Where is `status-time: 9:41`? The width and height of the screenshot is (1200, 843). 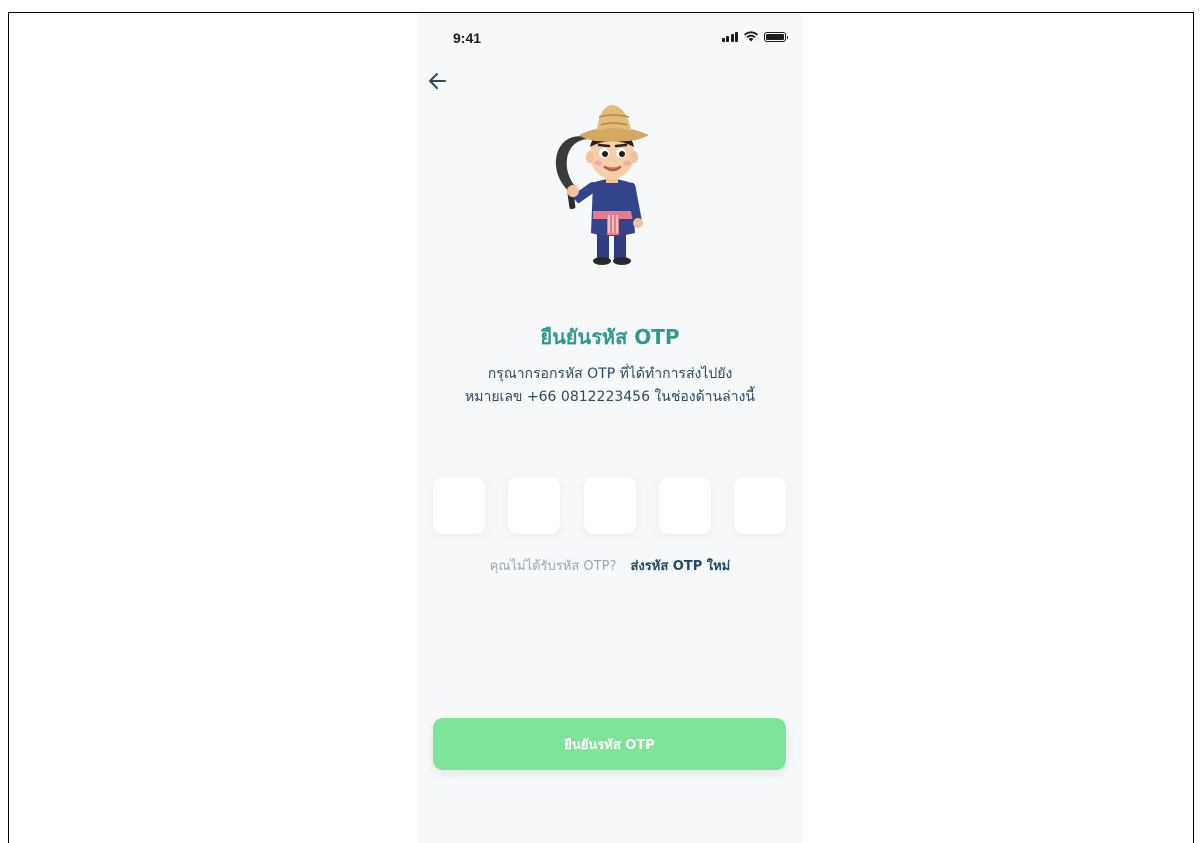
status-time: 9:41 is located at coordinates (467, 38).